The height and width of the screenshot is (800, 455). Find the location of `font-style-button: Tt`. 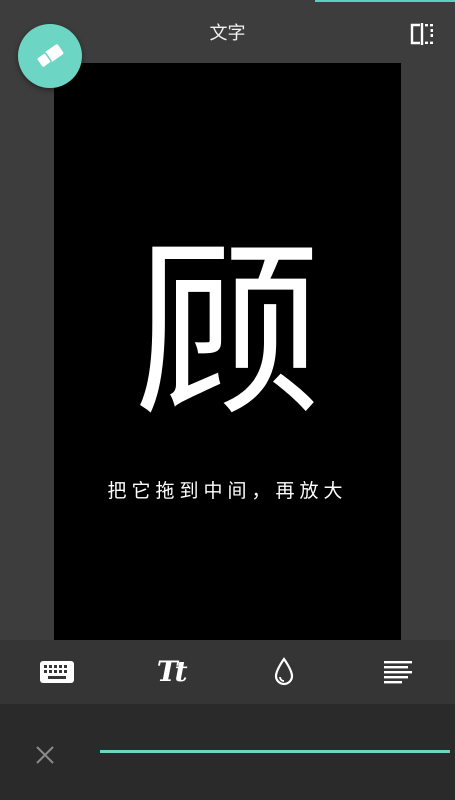

font-style-button: Tt is located at coordinates (171, 672).